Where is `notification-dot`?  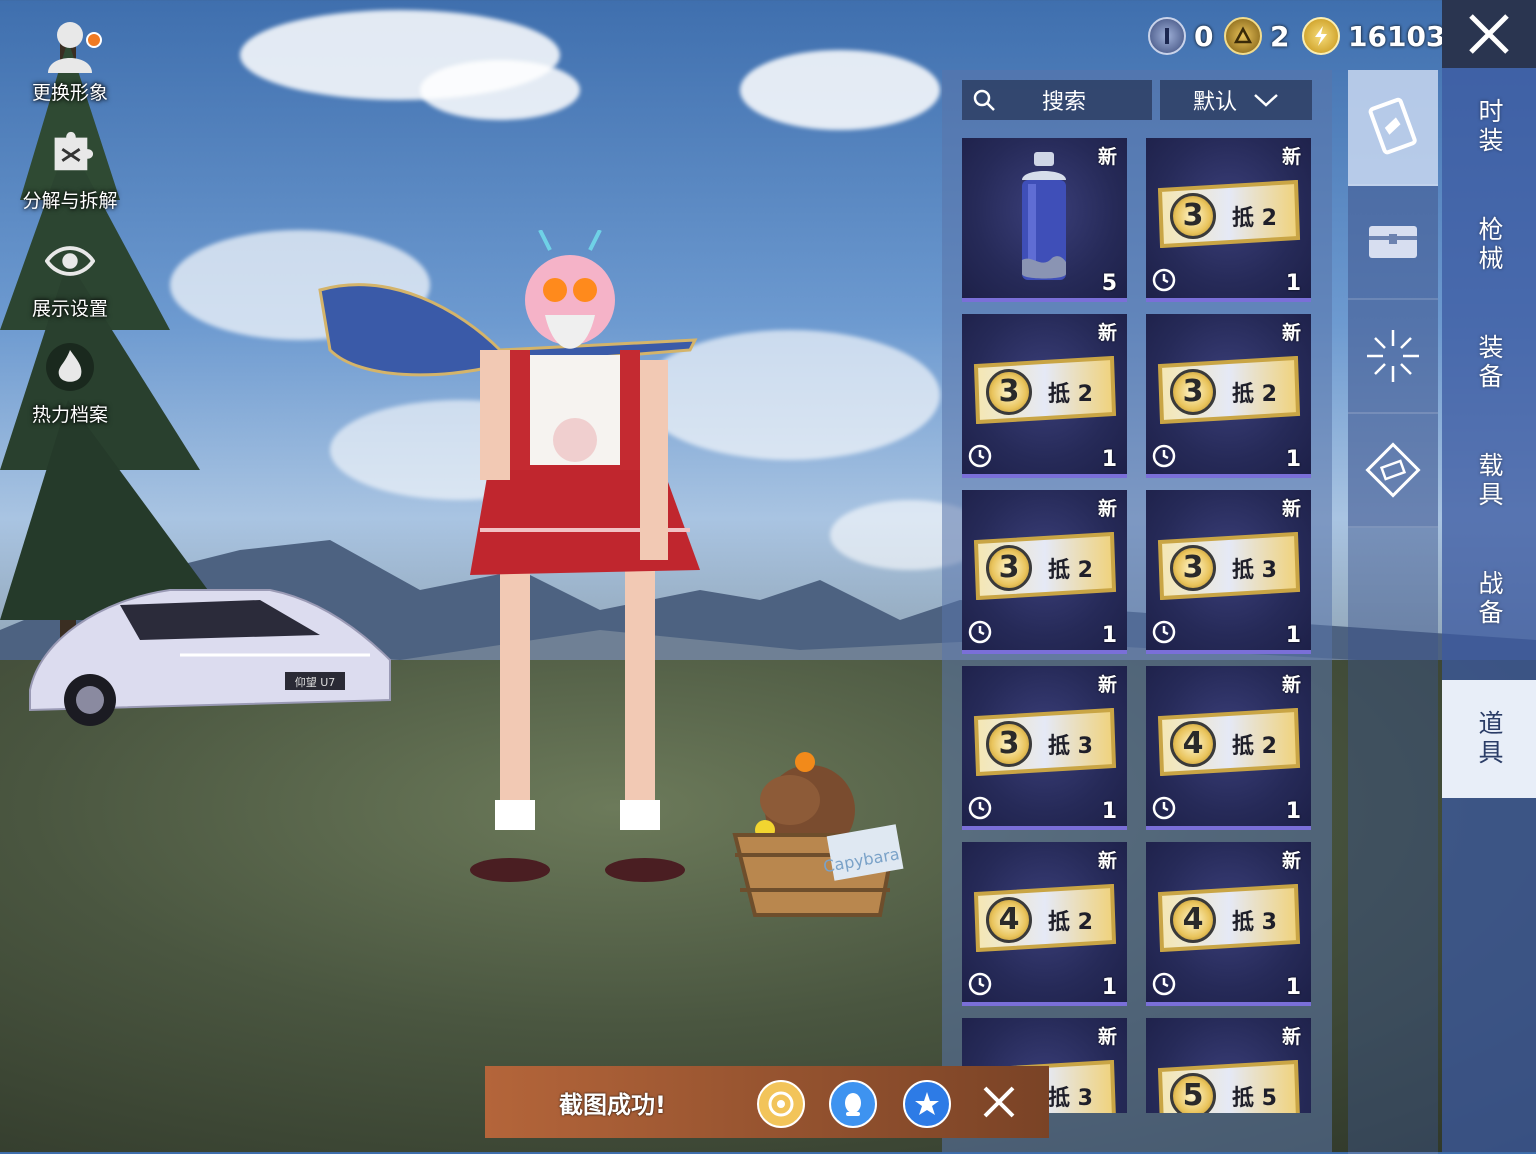 notification-dot is located at coordinates (94, 40).